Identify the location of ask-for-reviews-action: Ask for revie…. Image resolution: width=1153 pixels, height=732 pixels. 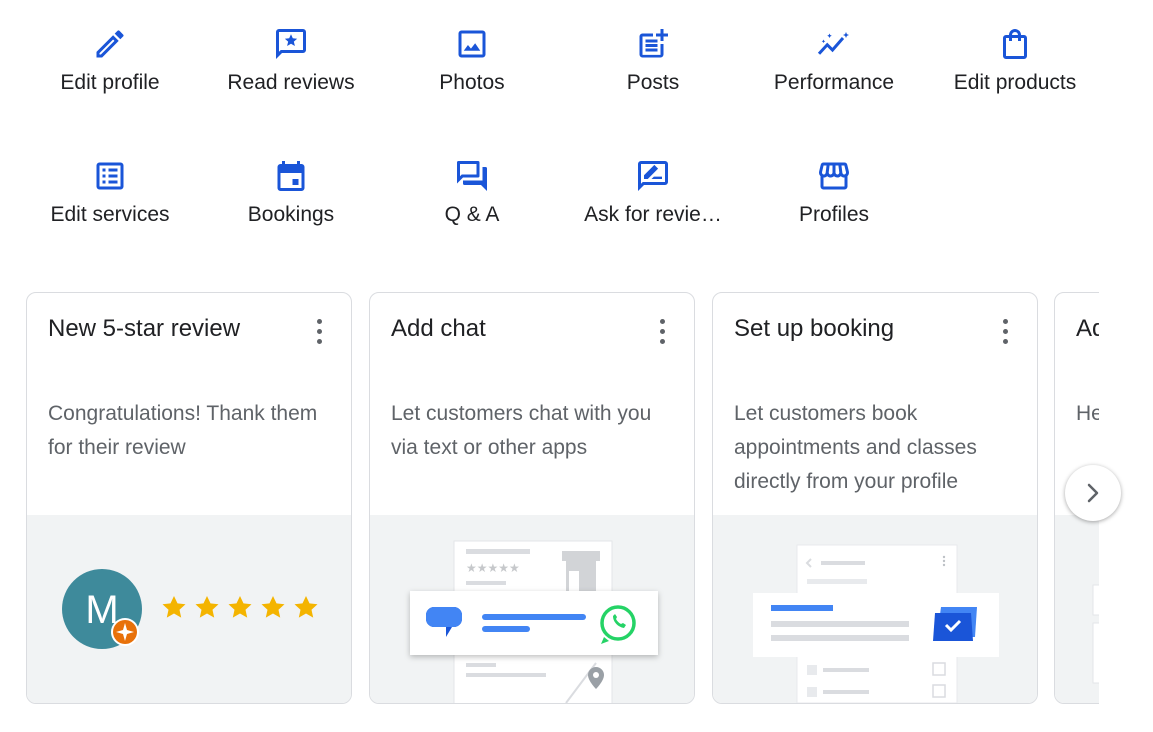
(653, 200).